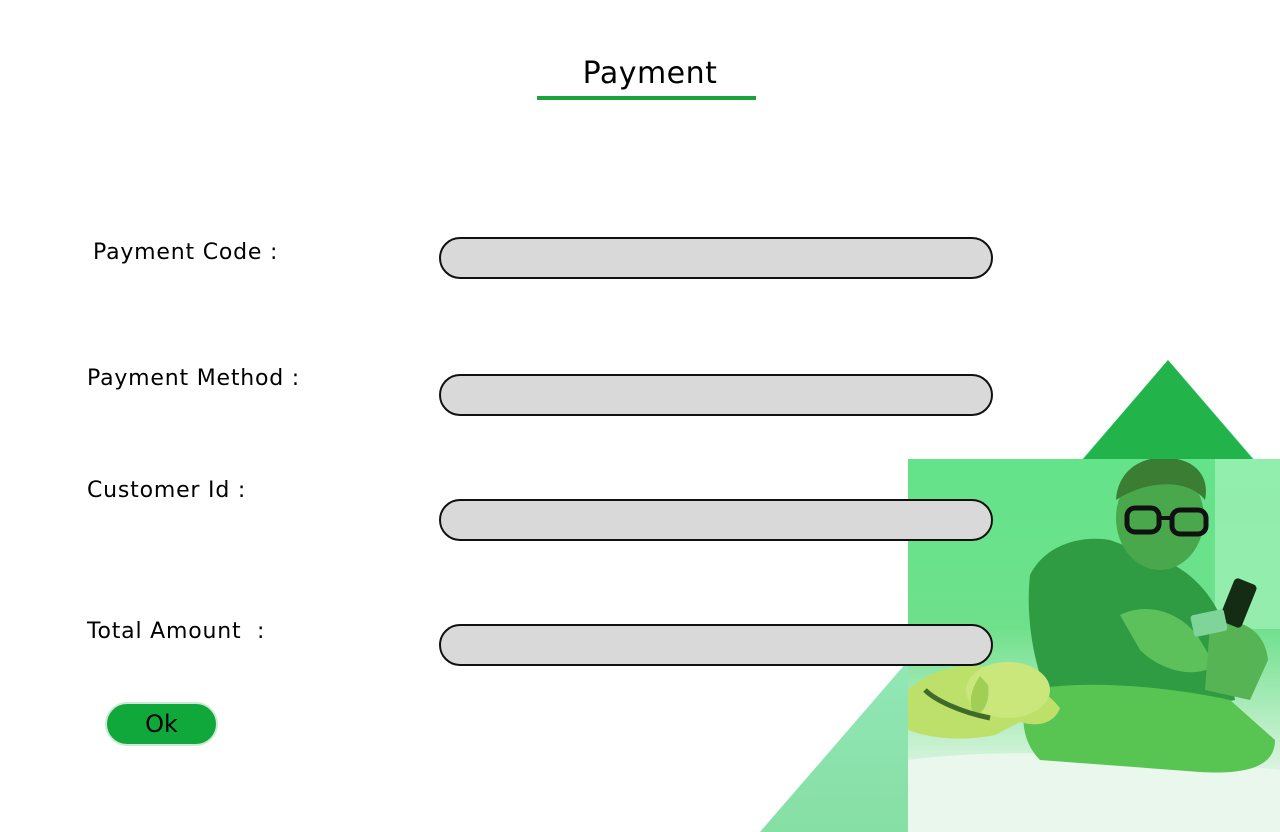  I want to click on payment-code-input, so click(716, 258).